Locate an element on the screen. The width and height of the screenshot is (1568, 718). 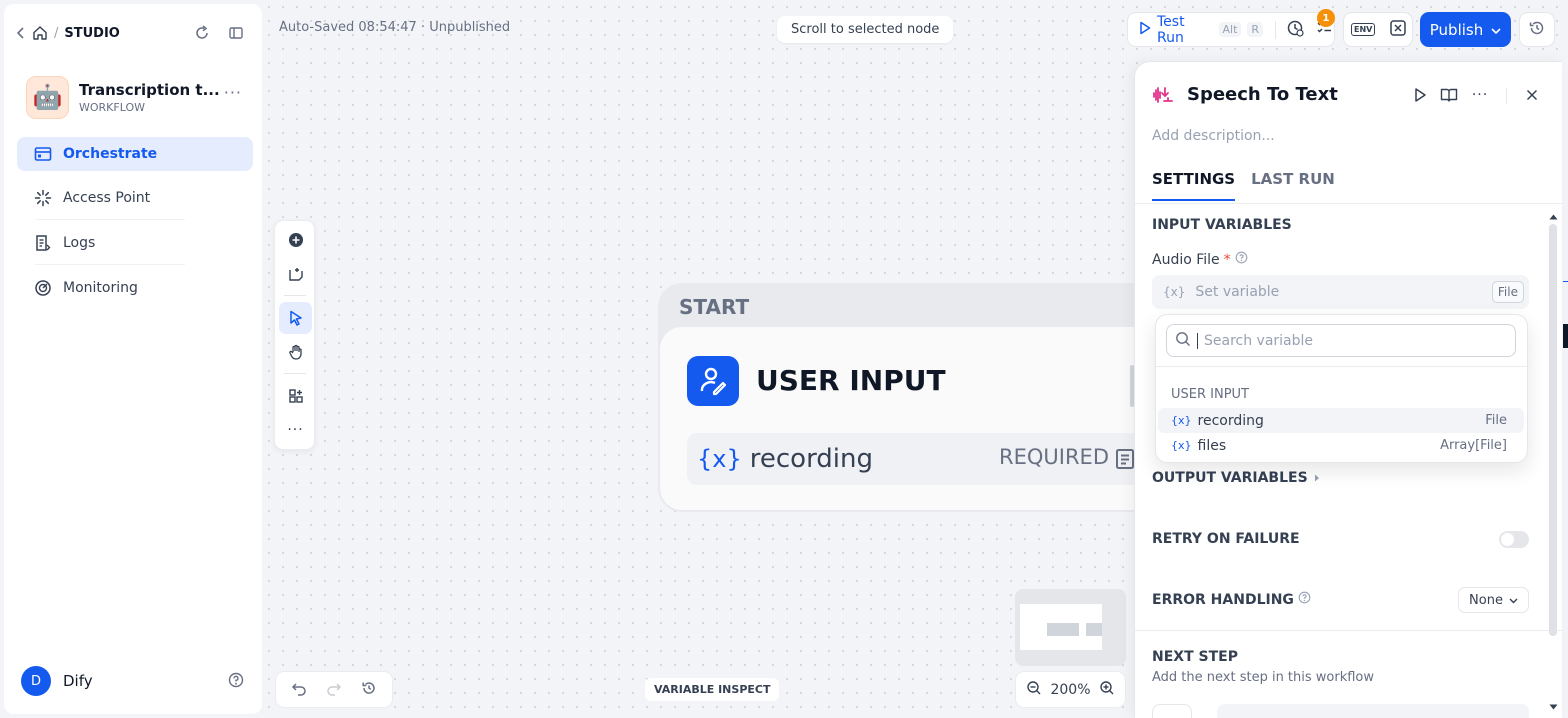
scroll-up-icon is located at coordinates (1553, 216).